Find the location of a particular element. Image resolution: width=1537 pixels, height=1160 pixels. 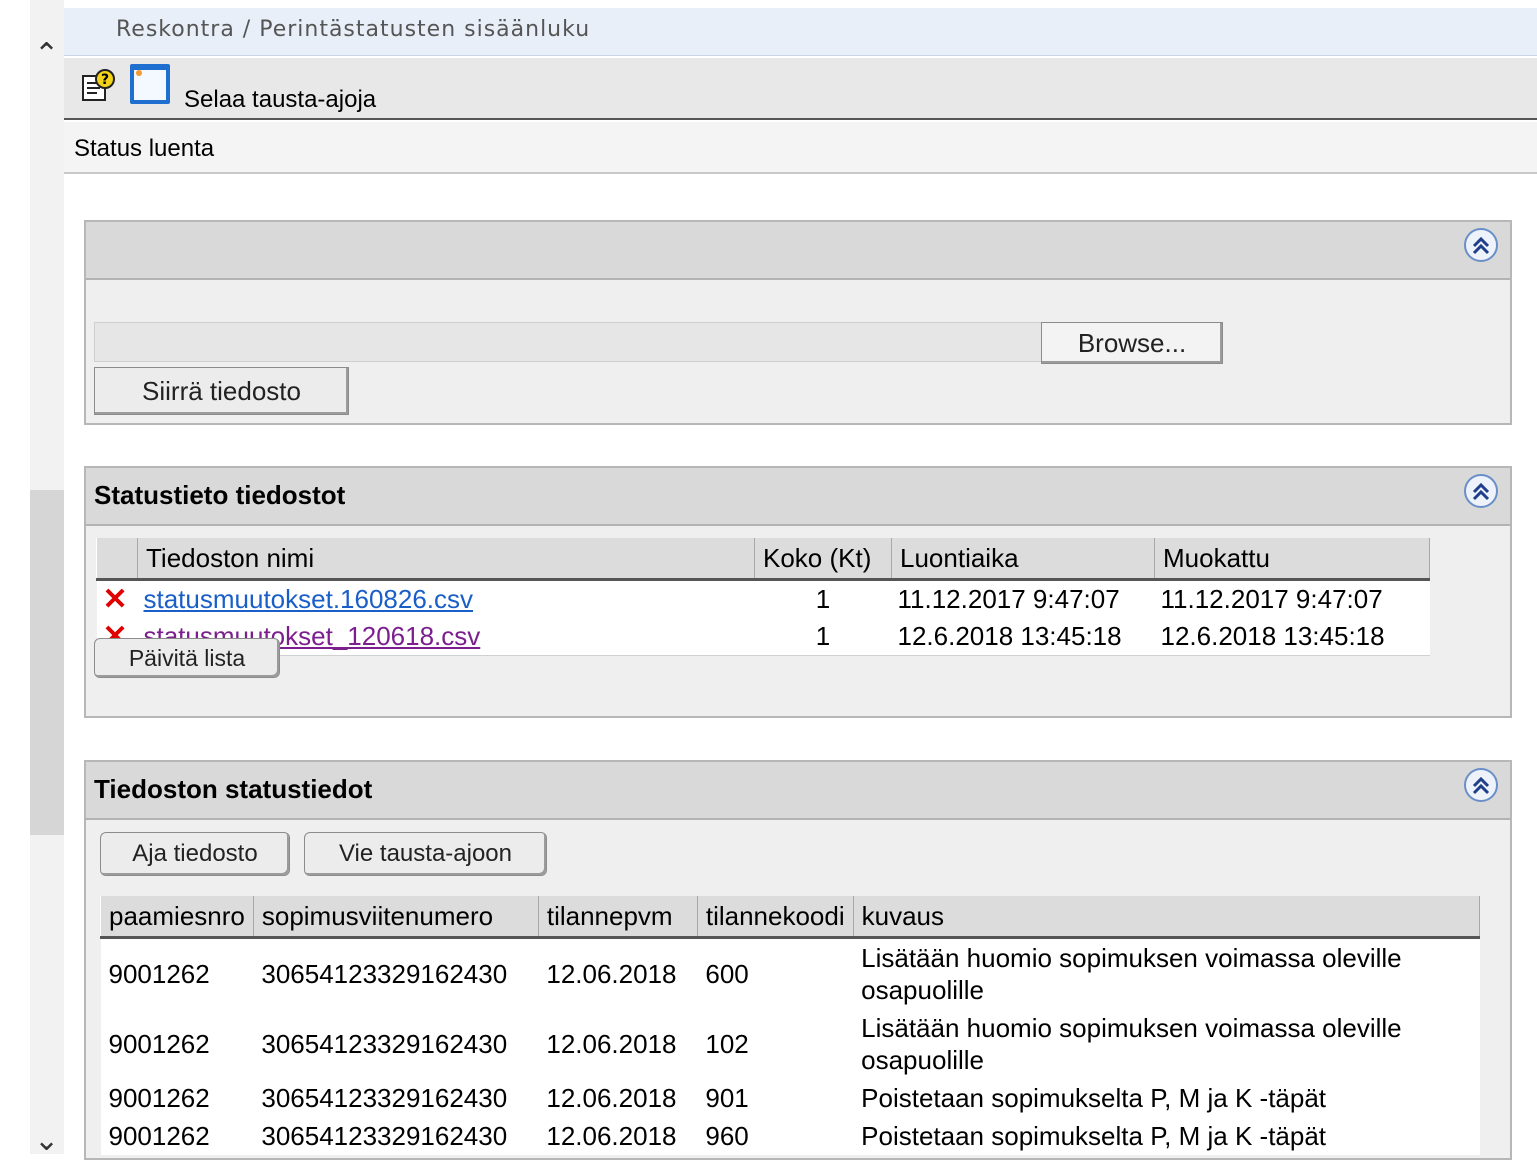

file-created: 11.12.2017 9:47:07 is located at coordinates (1023, 598).